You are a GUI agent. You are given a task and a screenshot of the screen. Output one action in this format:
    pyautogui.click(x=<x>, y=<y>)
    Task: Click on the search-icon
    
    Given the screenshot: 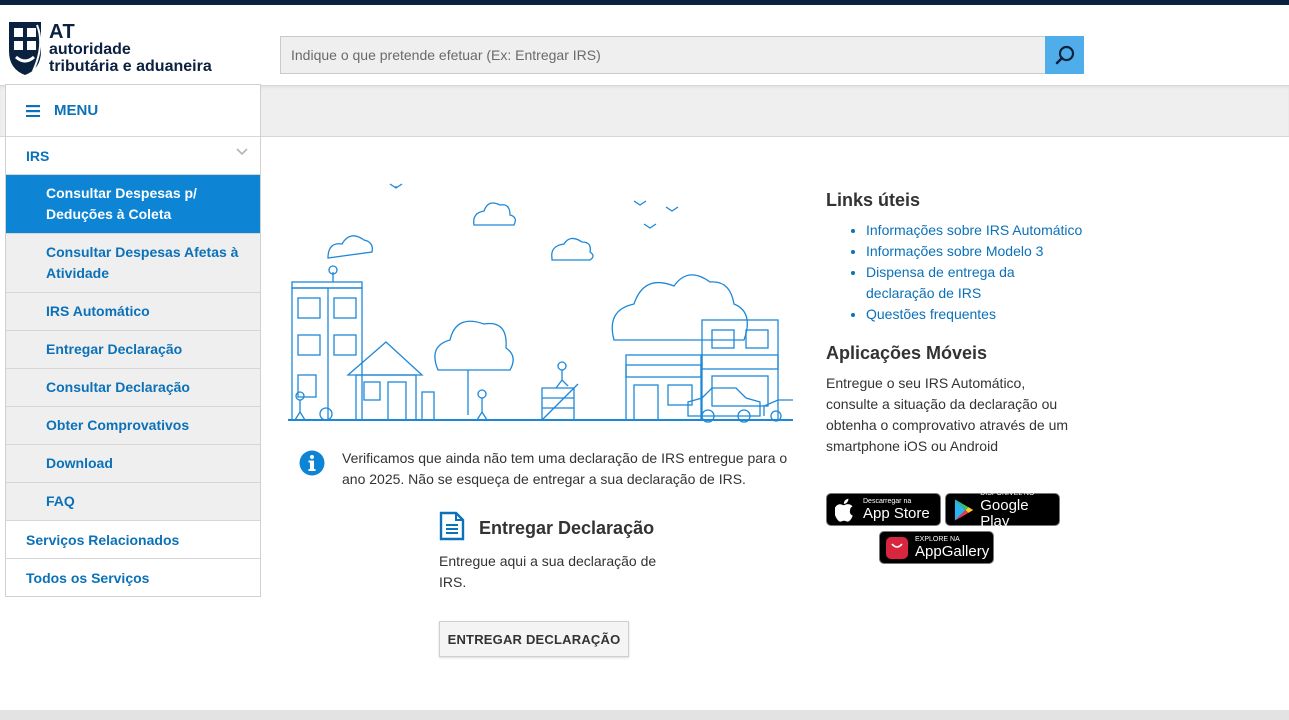 What is the action you would take?
    pyautogui.click(x=1064, y=55)
    